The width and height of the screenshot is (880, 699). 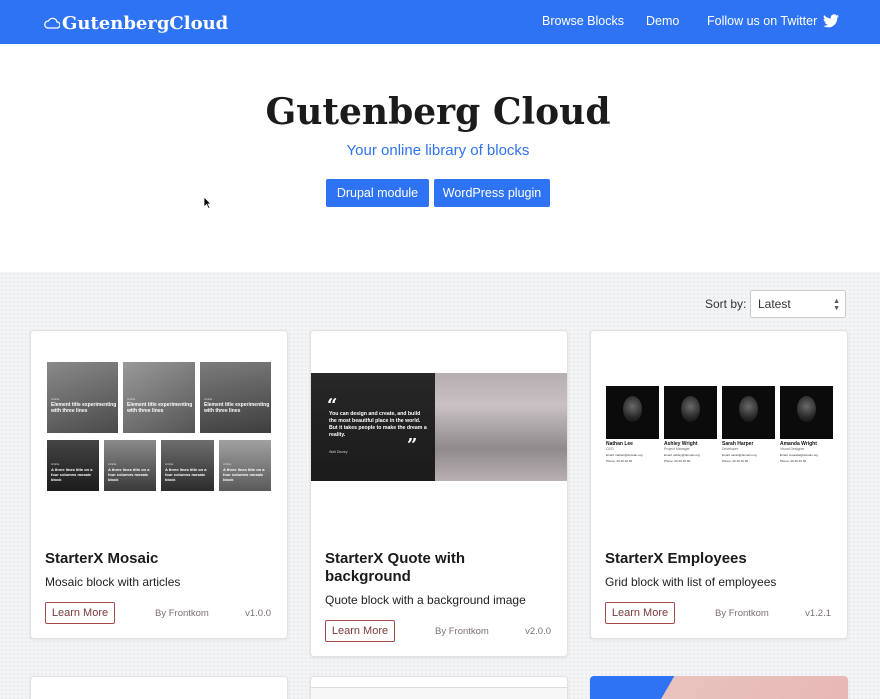 I want to click on employee-role: Developer, so click(x=730, y=449).